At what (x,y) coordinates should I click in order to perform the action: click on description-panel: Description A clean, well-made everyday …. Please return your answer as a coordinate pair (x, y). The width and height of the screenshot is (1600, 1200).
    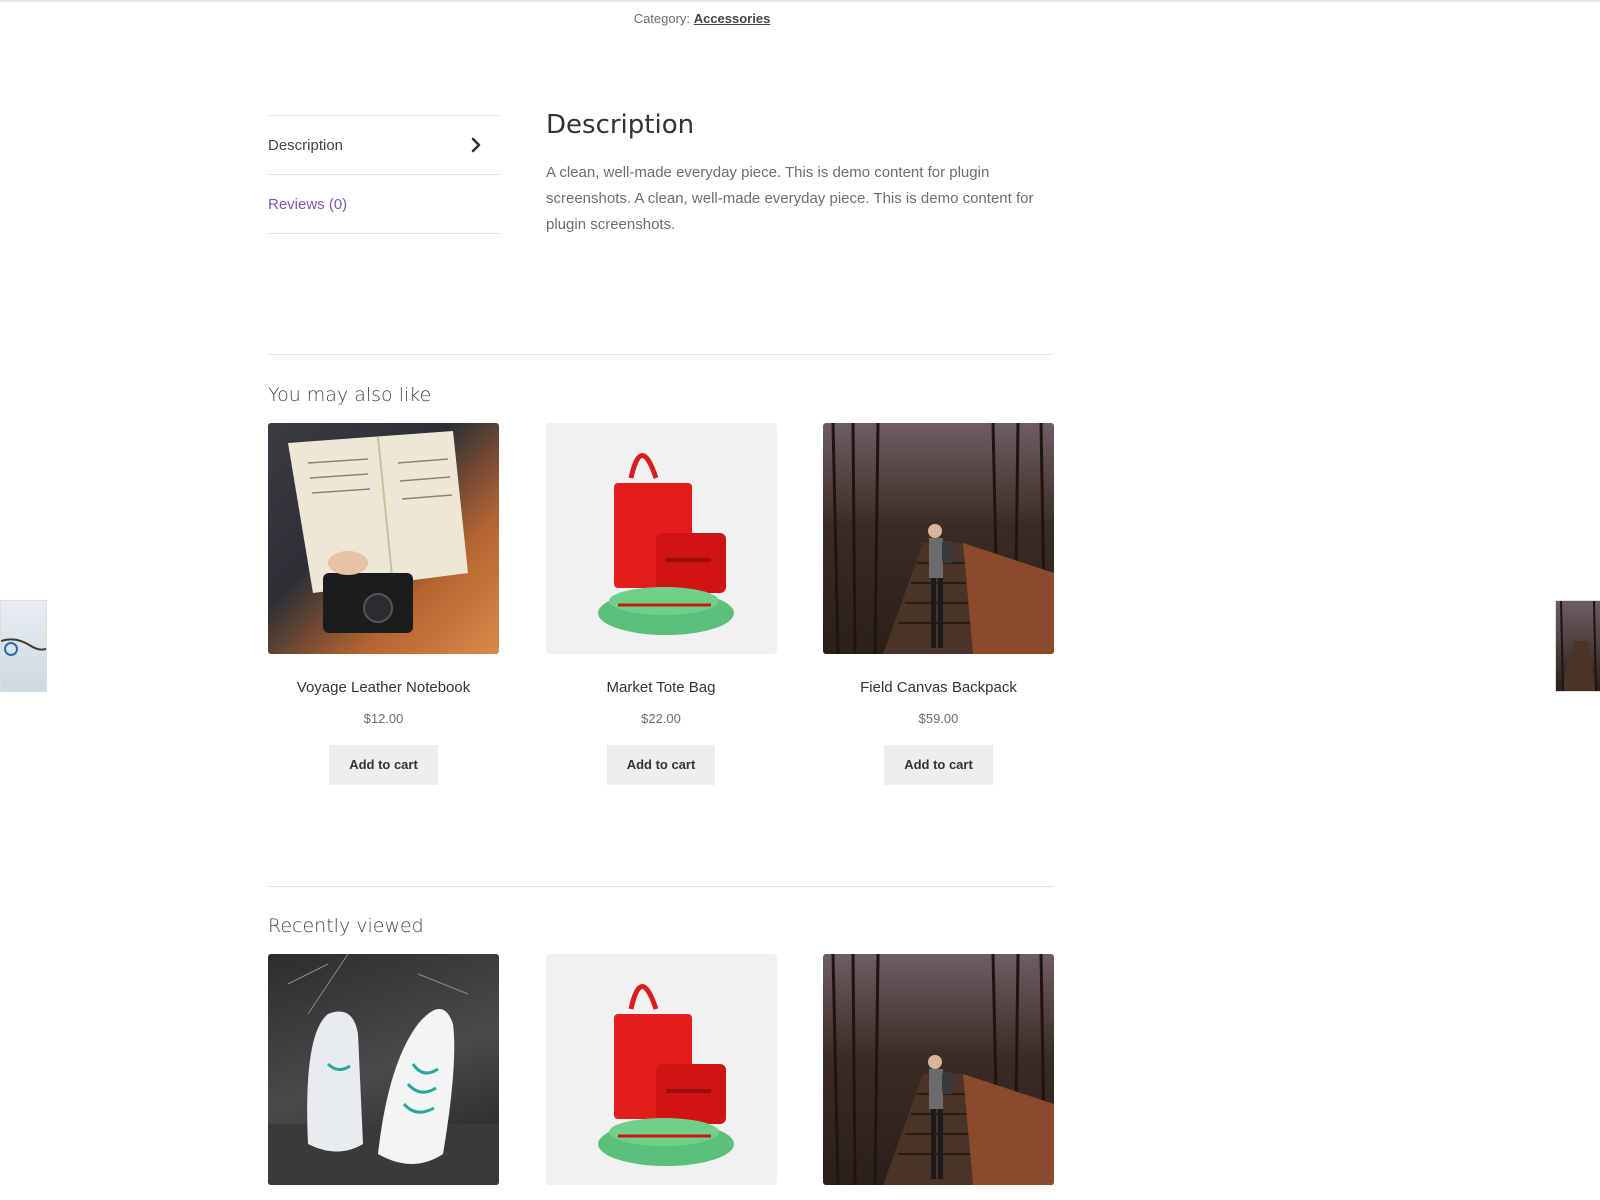
    Looking at the image, I should click on (801, 174).